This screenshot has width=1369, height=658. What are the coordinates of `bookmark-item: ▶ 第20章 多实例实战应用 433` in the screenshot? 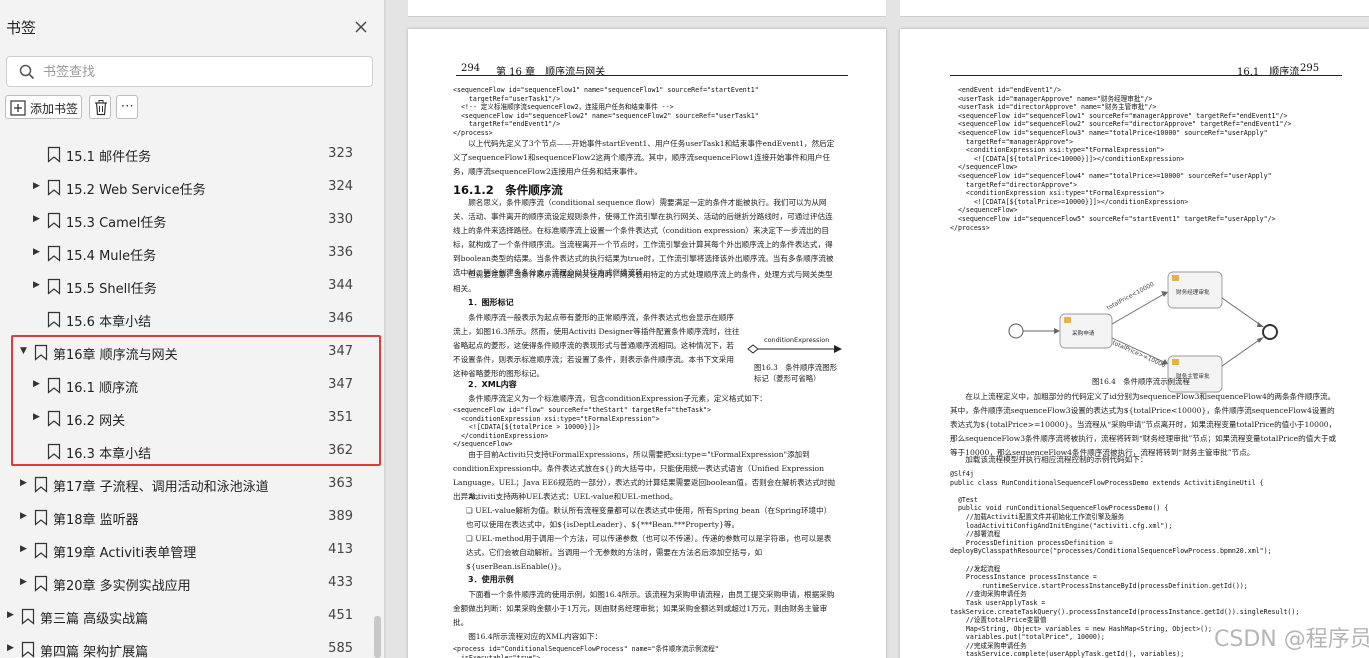 It's located at (186, 583).